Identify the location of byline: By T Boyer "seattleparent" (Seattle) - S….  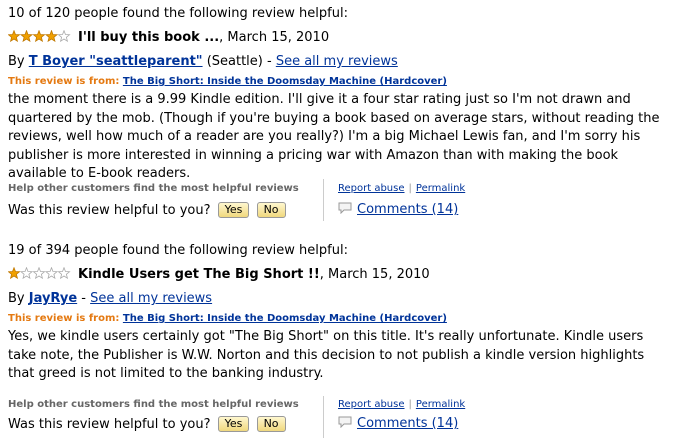
(203, 62).